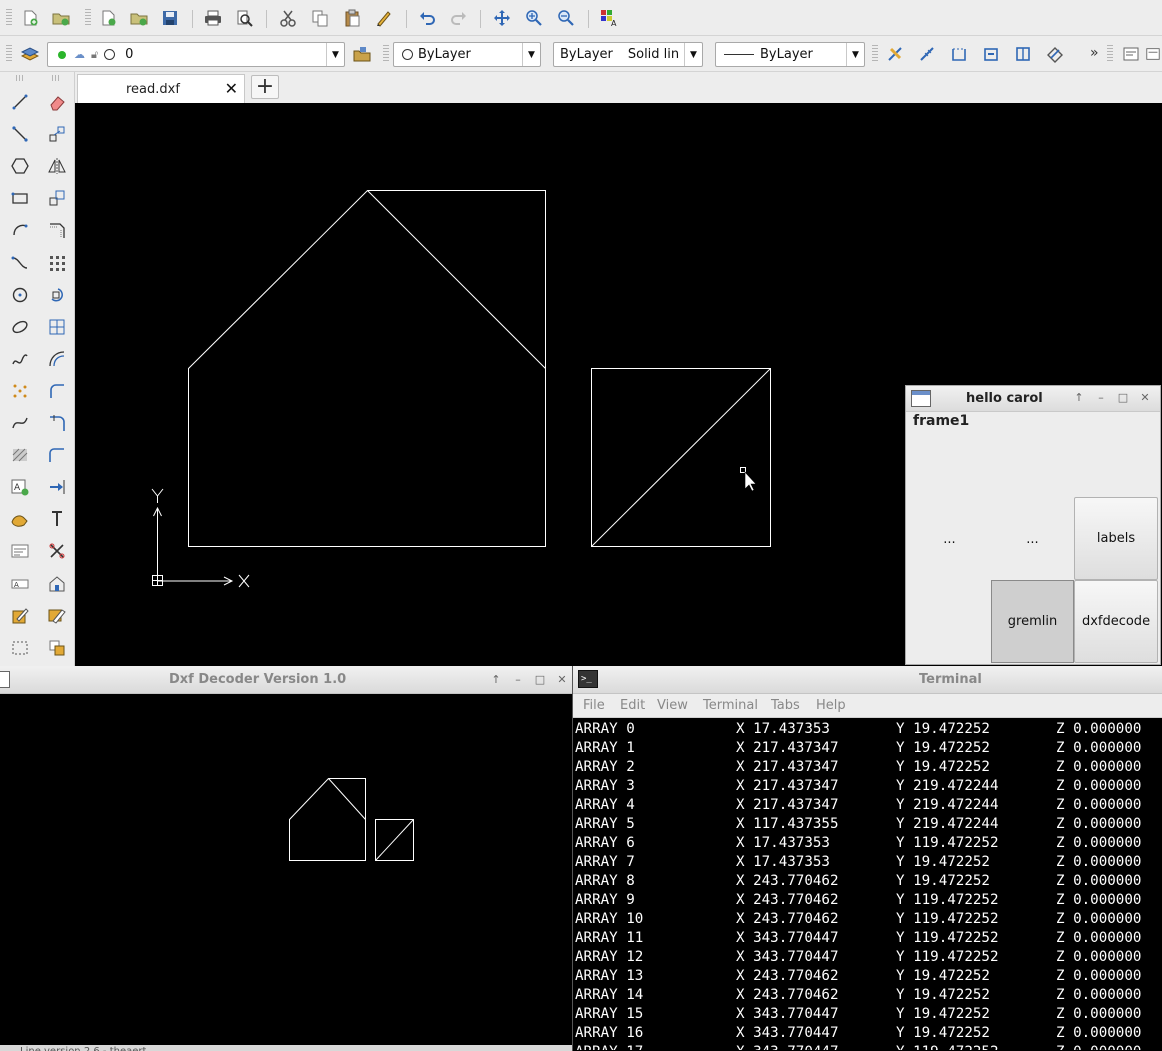 The height and width of the screenshot is (1051, 1162). What do you see at coordinates (927, 54) in the screenshot?
I see `snap-grid-icon` at bounding box center [927, 54].